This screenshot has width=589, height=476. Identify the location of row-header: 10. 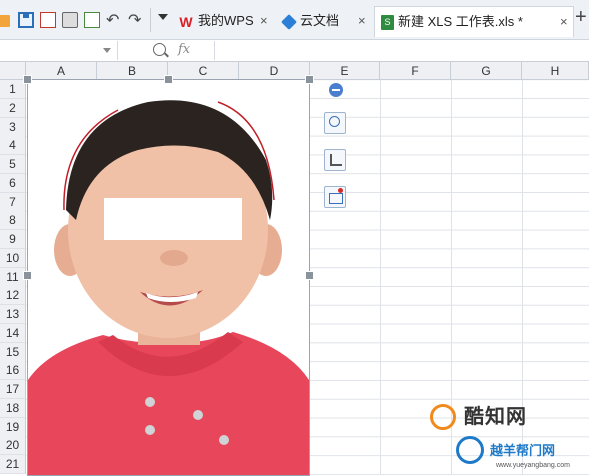
(13, 258).